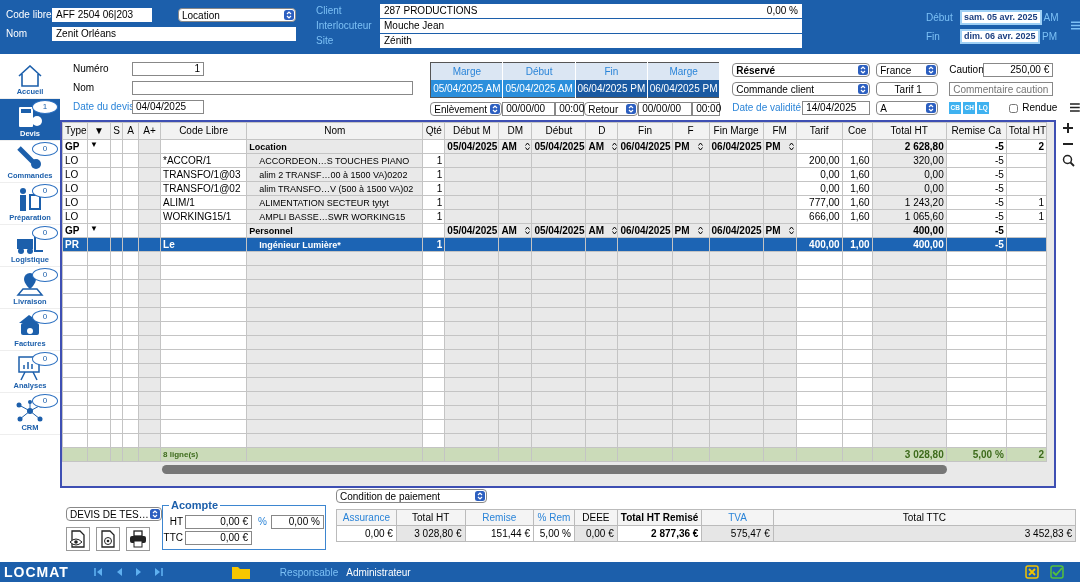 The height and width of the screenshot is (582, 1080). I want to click on table-row: PR Le Ingénieur Lumière* 1 400,00 1,00 400,00 -5, so click(554, 244).